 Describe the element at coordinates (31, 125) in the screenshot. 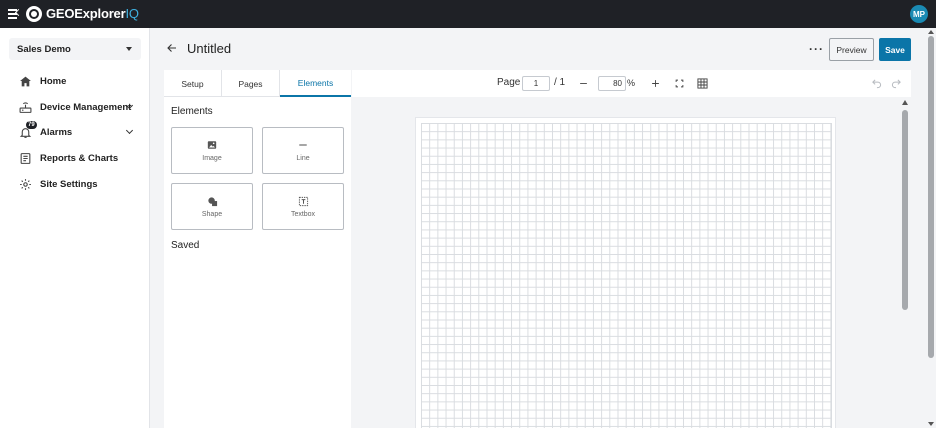

I see `alarm-count-badge: 79` at that location.